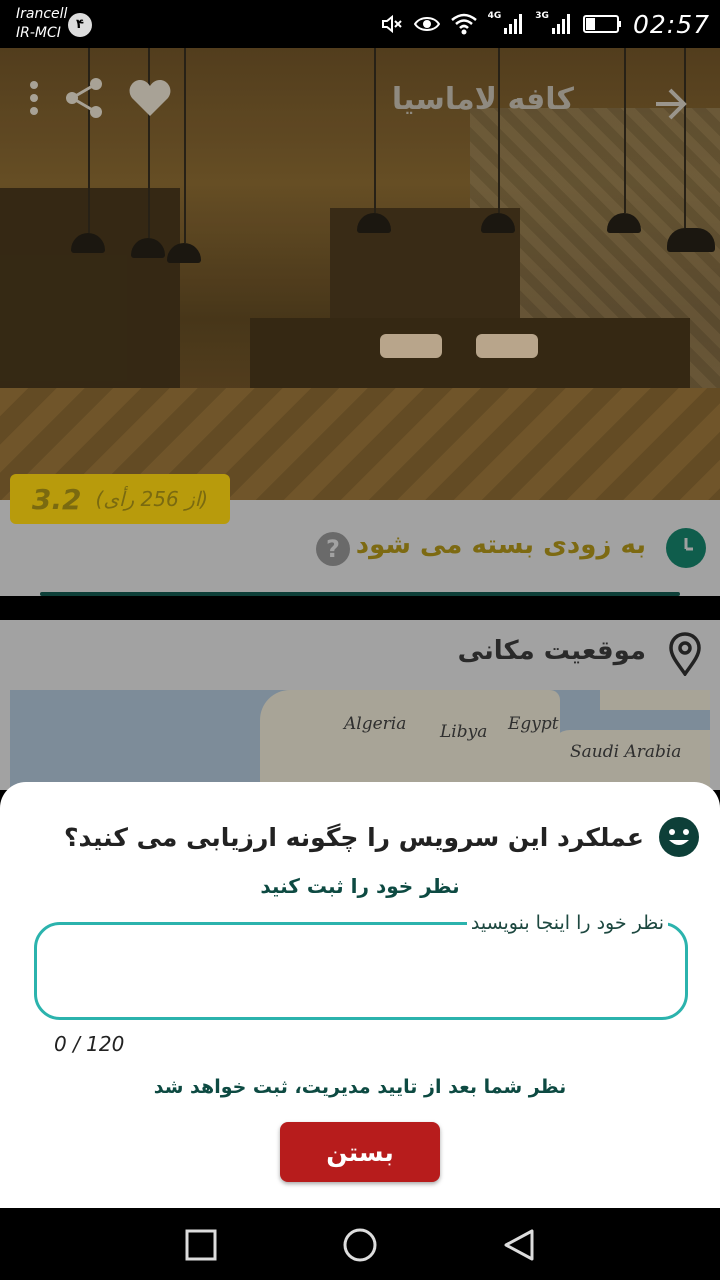 The image size is (720, 1280). Describe the element at coordinates (360, 24) in the screenshot. I see `status-bar: Irancell IR-MCI ۴ 4G 3G 02:57` at that location.